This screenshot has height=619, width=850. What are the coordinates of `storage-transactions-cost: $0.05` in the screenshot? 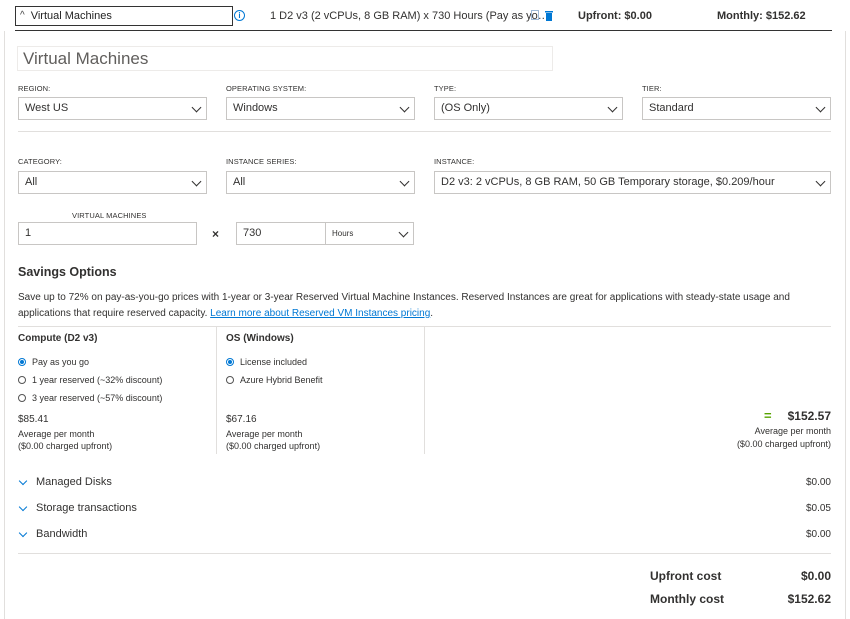 It's located at (818, 508).